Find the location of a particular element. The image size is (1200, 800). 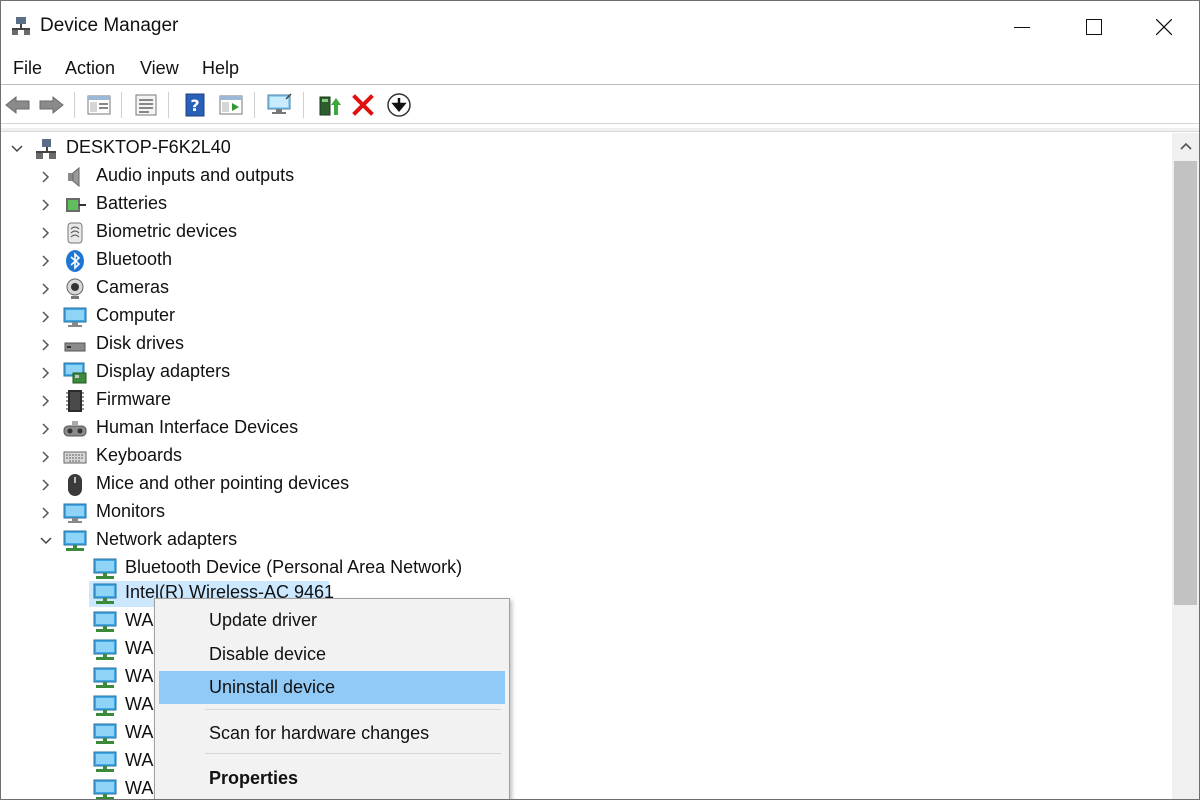

minimize-button is located at coordinates (1022, 27).